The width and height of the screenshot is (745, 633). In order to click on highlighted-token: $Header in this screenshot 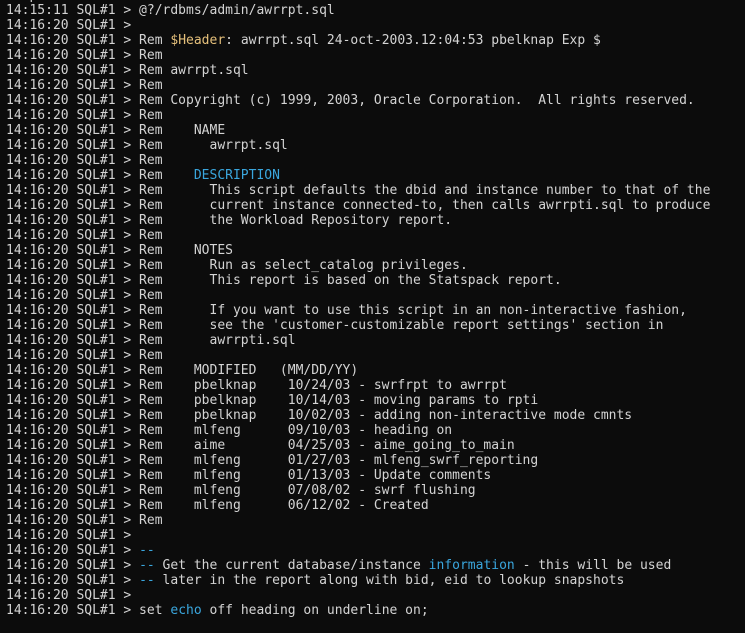, I will do `click(198, 40)`.